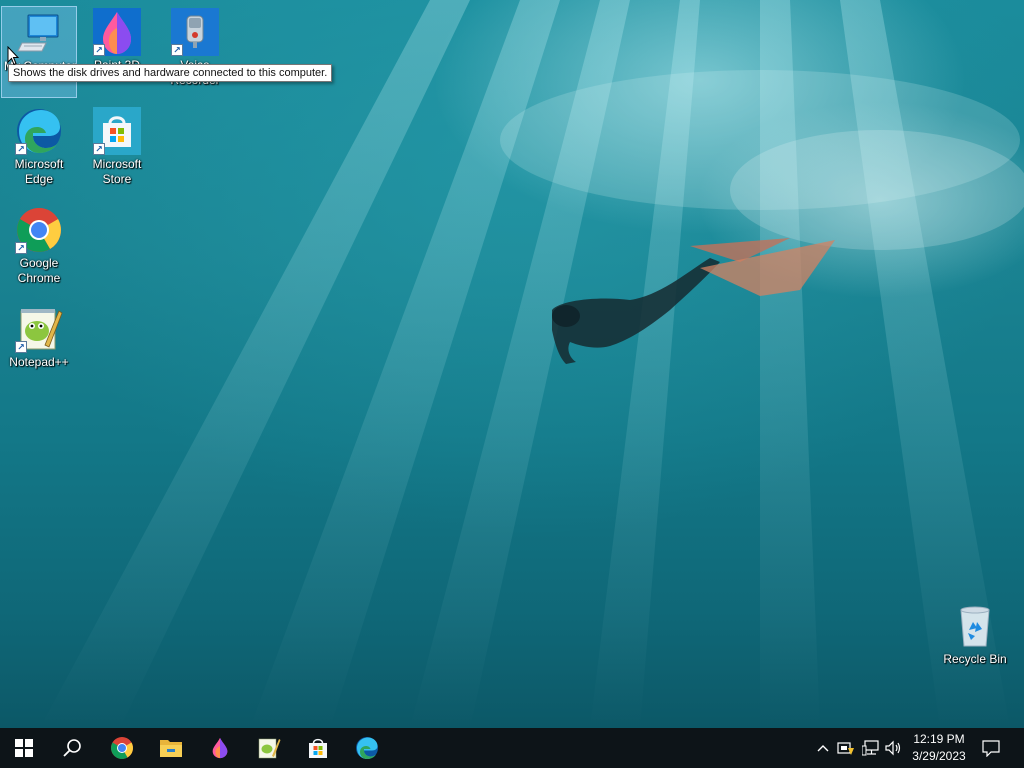 This screenshot has width=1024, height=768. I want to click on action-center-button, so click(991, 748).